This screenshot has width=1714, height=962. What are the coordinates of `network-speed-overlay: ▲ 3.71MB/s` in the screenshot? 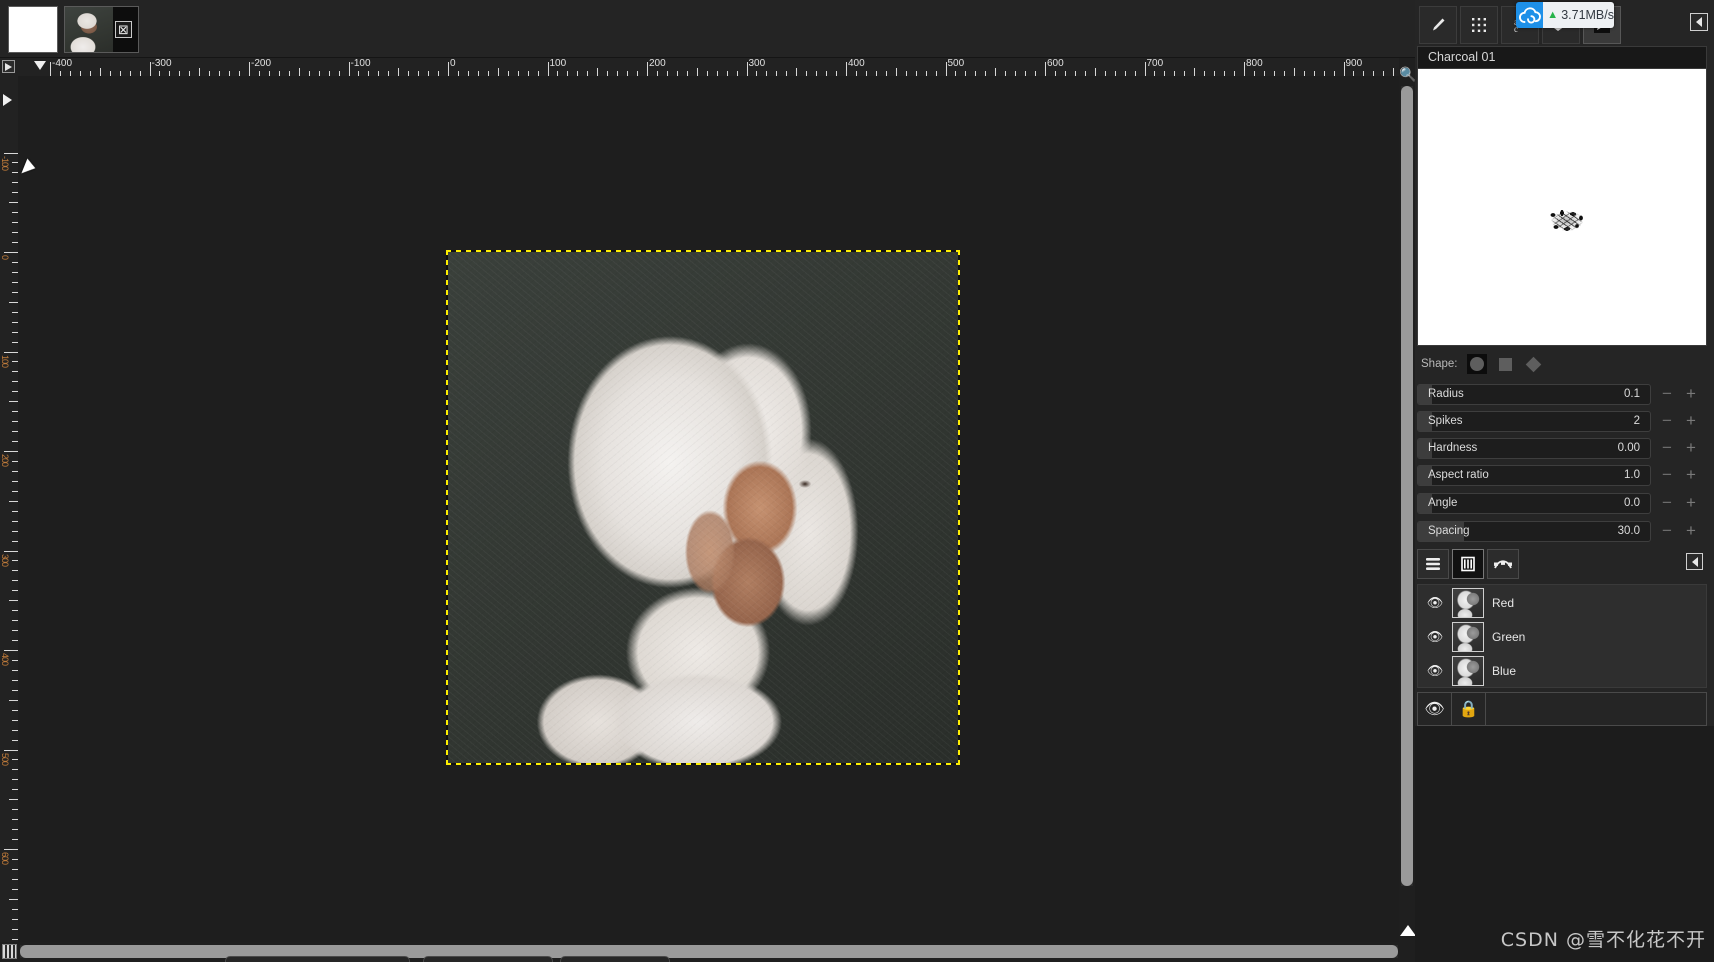 It's located at (1565, 15).